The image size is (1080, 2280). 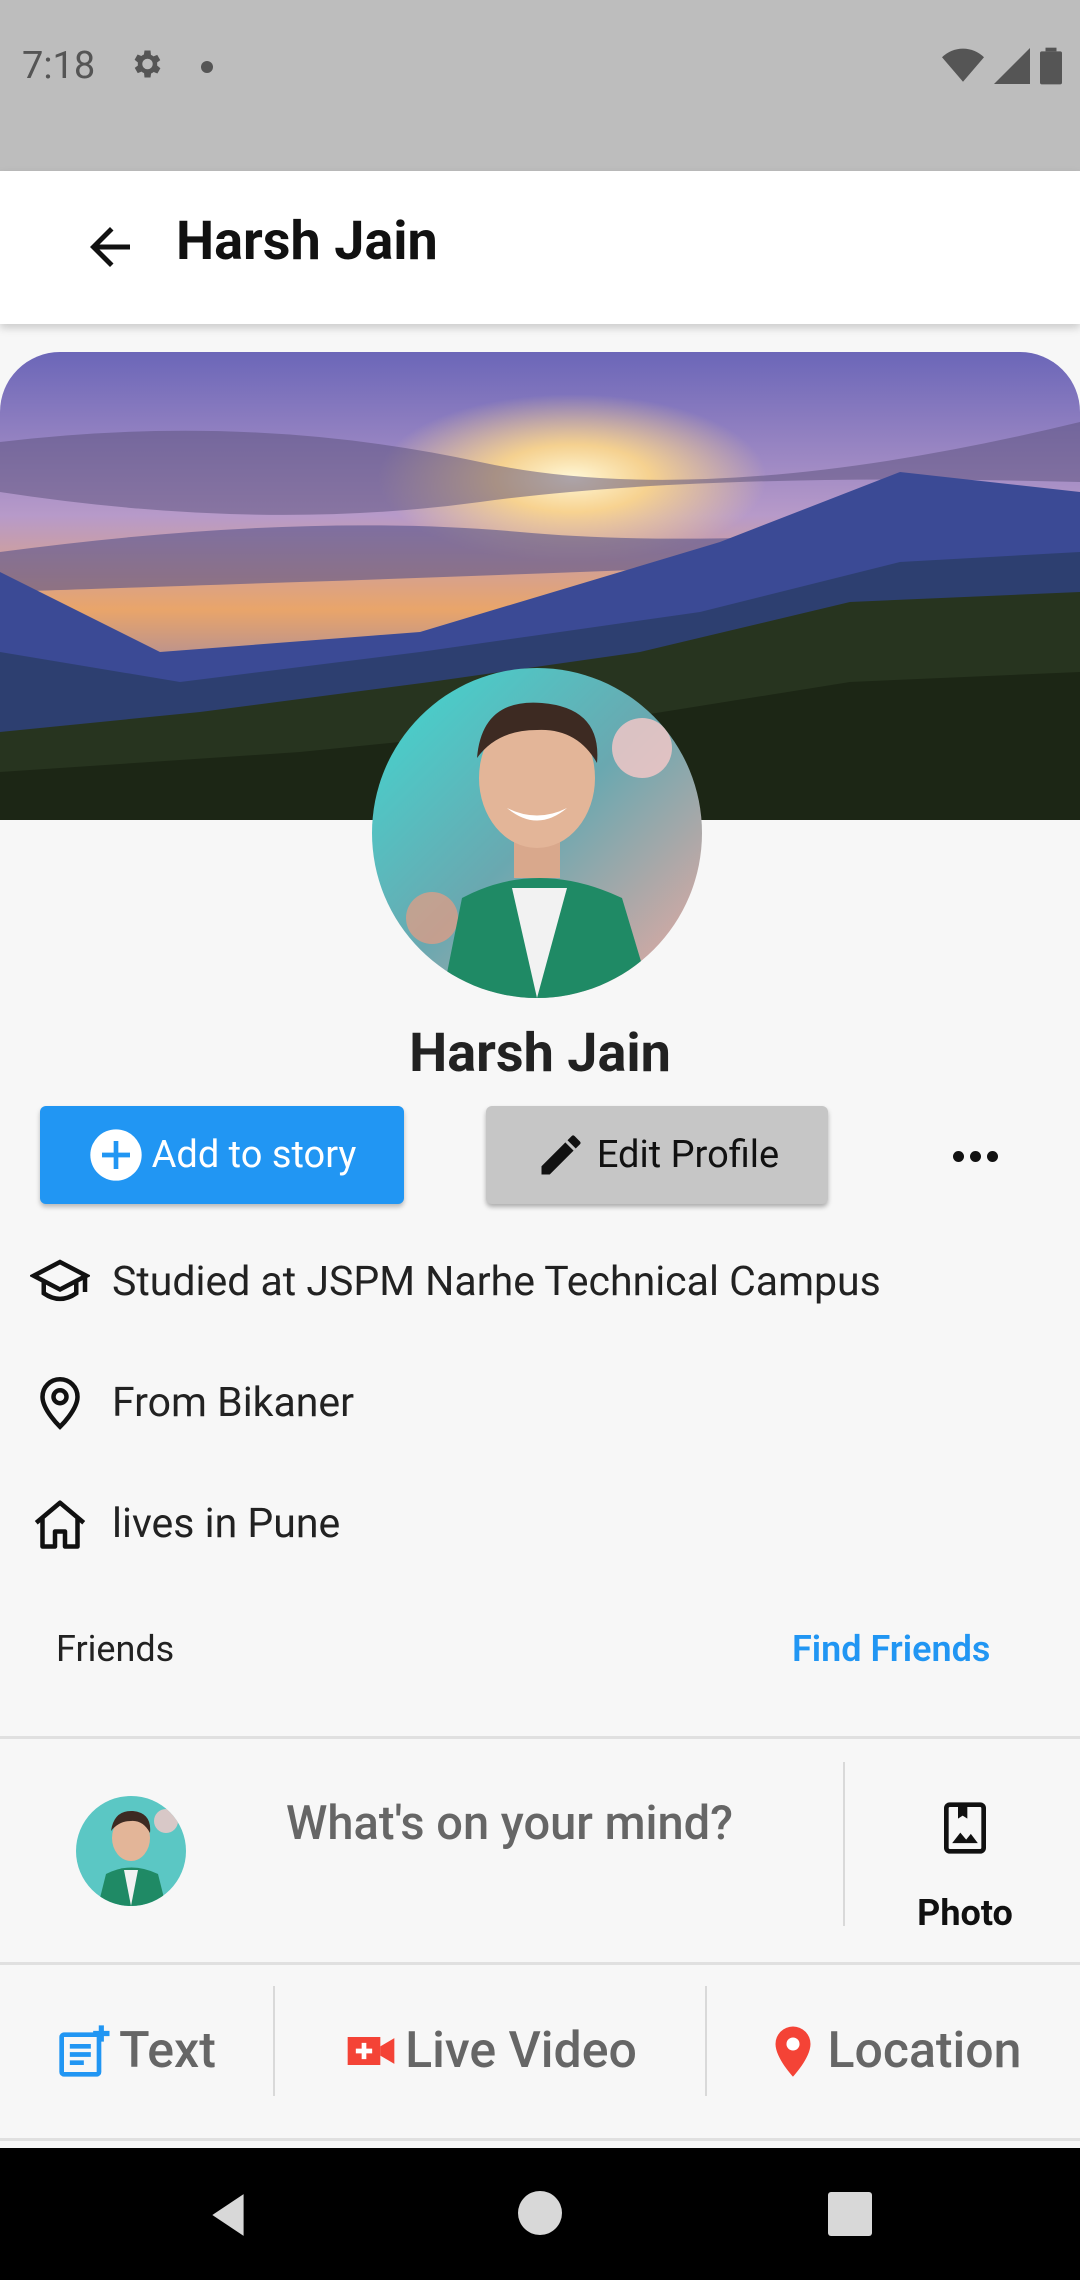 What do you see at coordinates (850, 2214) in the screenshot?
I see `nav-recents-icon` at bounding box center [850, 2214].